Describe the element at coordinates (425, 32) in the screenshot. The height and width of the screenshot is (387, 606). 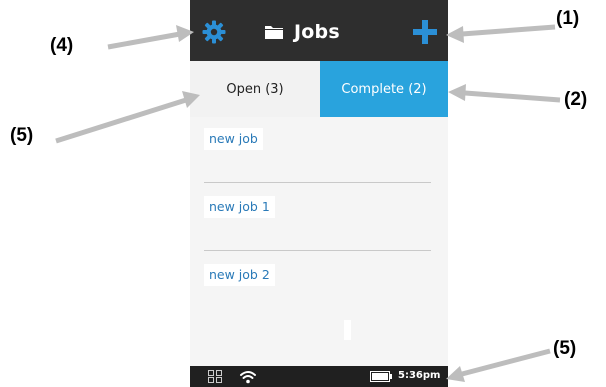
I see `plus-icon` at that location.